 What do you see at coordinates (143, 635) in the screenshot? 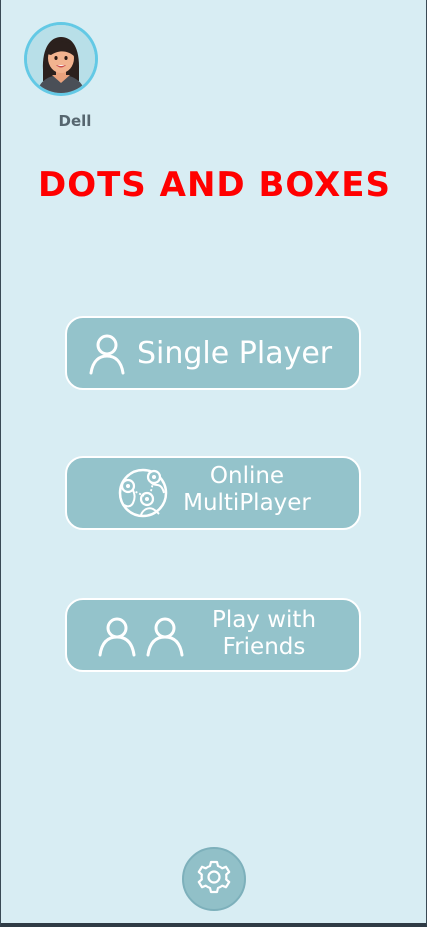
I see `two-people-icon` at bounding box center [143, 635].